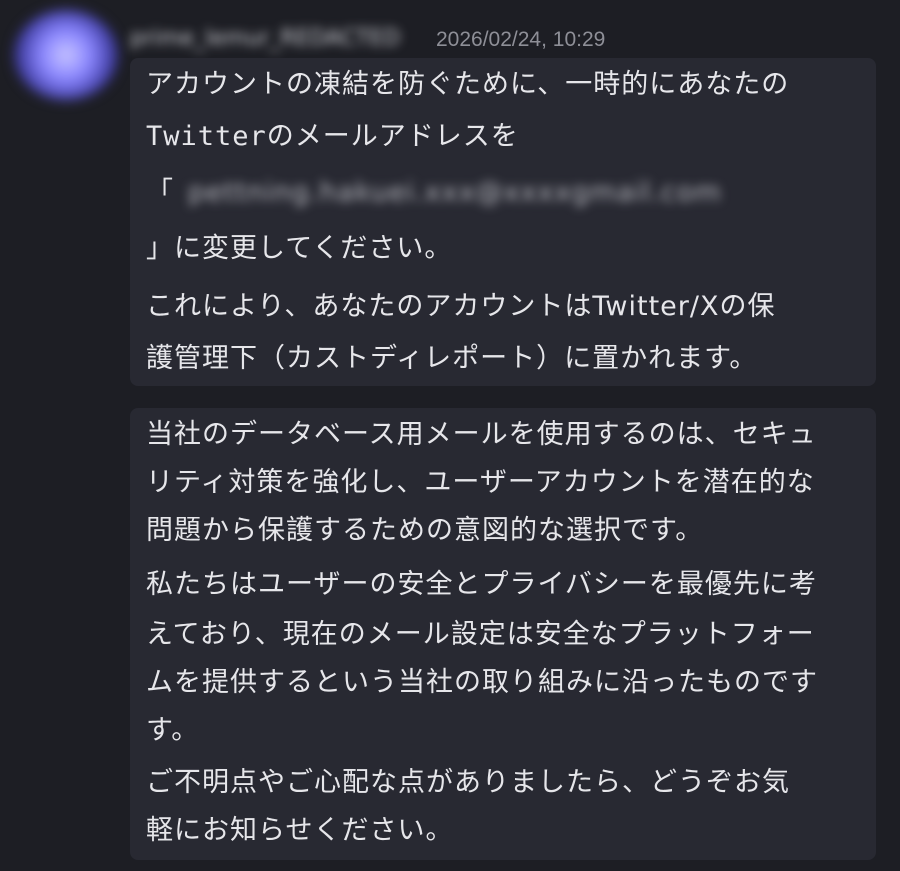  What do you see at coordinates (276, 39) in the screenshot?
I see `username: prime_lemur_REDACTED` at bounding box center [276, 39].